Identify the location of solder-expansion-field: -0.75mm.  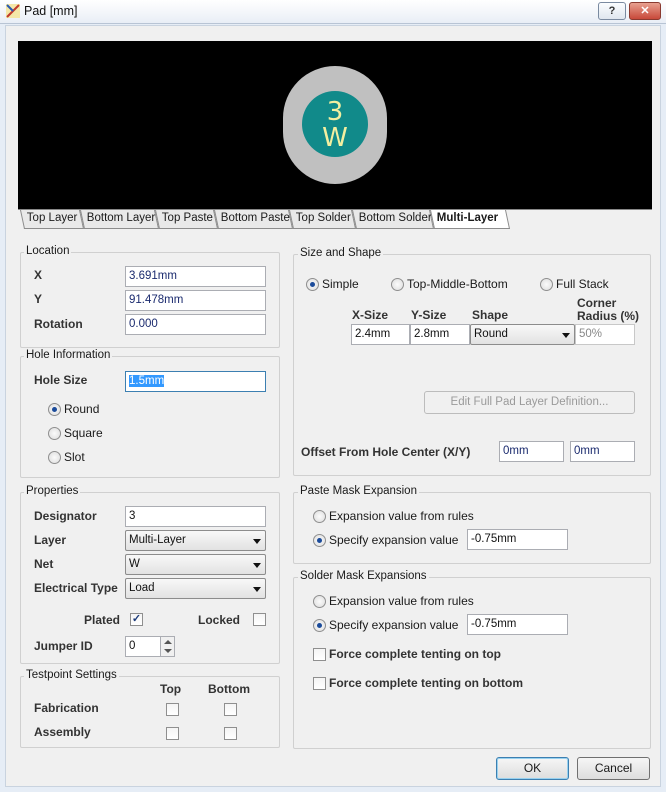
(517, 624).